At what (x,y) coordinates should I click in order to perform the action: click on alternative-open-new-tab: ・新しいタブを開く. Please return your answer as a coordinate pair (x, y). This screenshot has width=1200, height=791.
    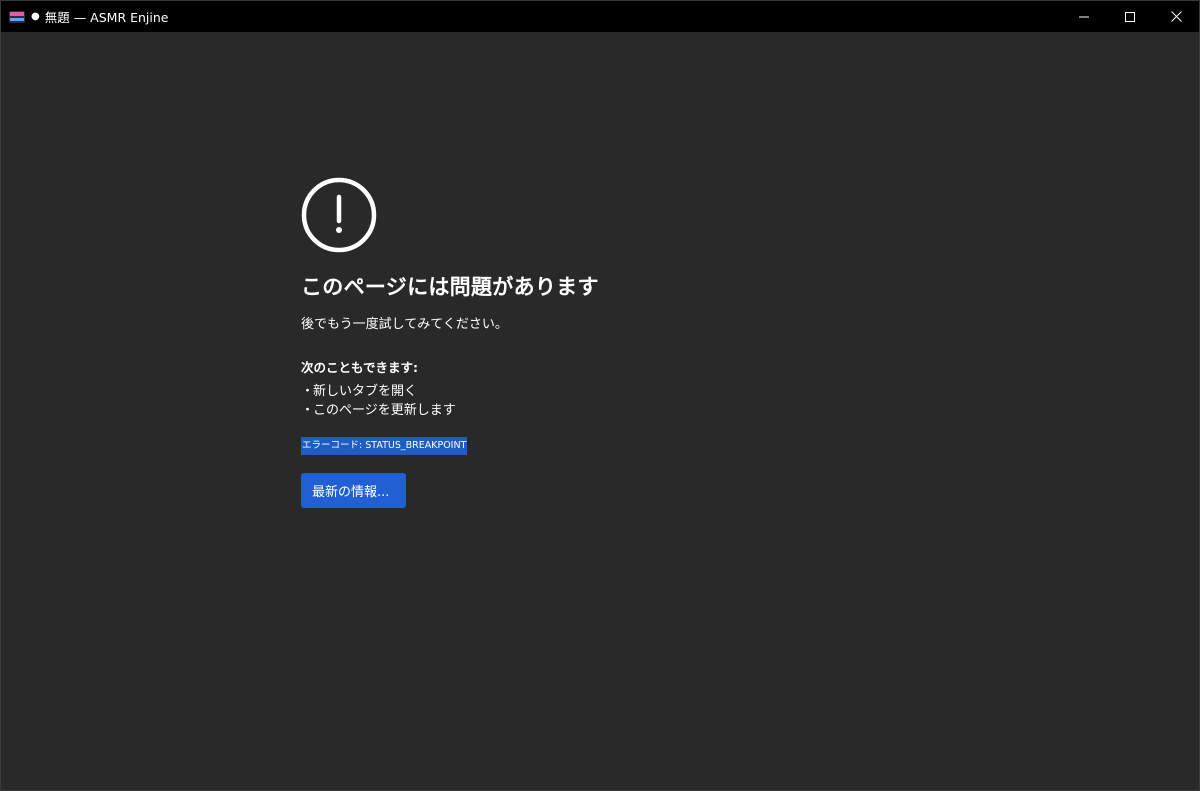
    Looking at the image, I should click on (359, 391).